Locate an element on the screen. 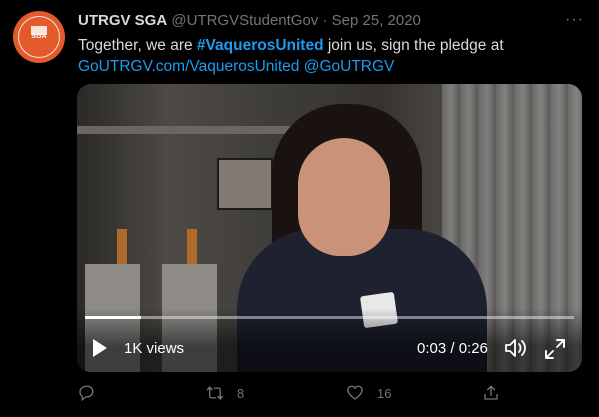  pledge-link: GoUTRGV.com/VaquerosUnited is located at coordinates (188, 66).